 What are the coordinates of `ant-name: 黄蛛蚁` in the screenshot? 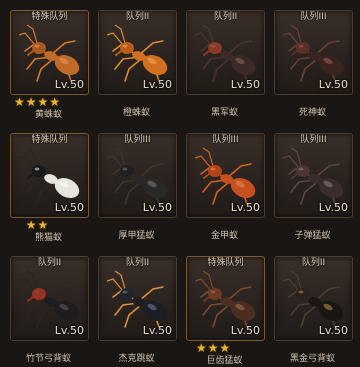 It's located at (48, 115).